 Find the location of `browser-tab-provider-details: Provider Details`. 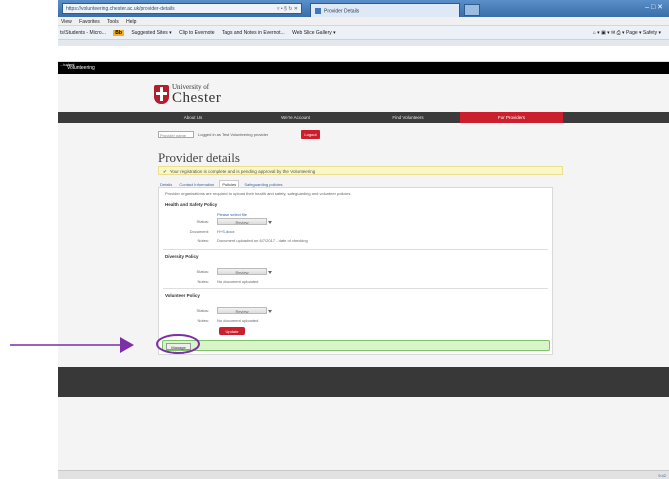

browser-tab-provider-details: Provider Details is located at coordinates (385, 10).